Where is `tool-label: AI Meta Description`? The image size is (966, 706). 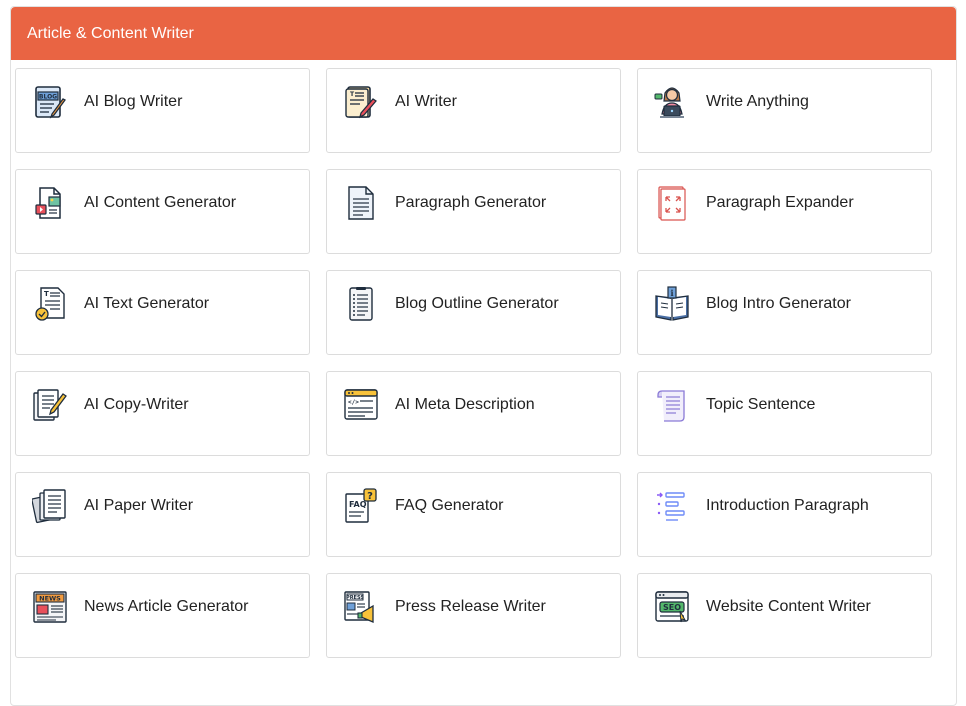
tool-label: AI Meta Description is located at coordinates (465, 404).